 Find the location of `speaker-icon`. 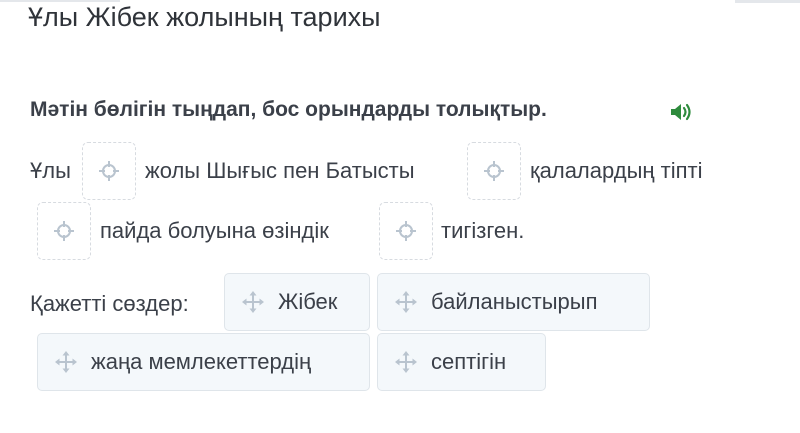

speaker-icon is located at coordinates (681, 112).